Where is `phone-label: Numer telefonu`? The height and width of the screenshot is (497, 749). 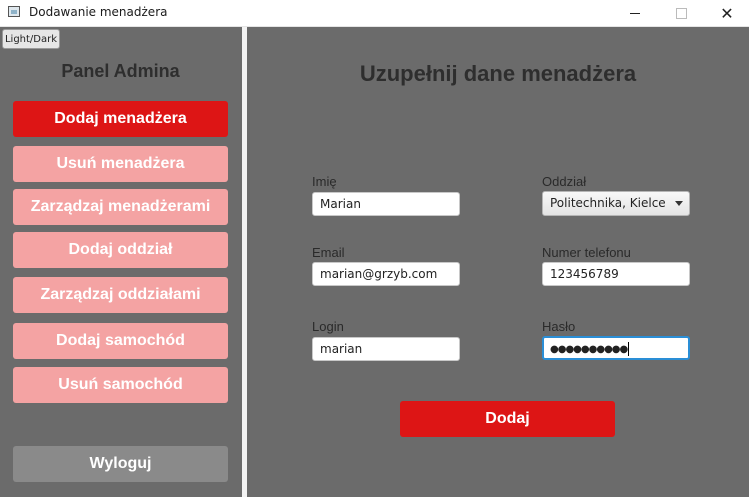
phone-label: Numer telefonu is located at coordinates (586, 252).